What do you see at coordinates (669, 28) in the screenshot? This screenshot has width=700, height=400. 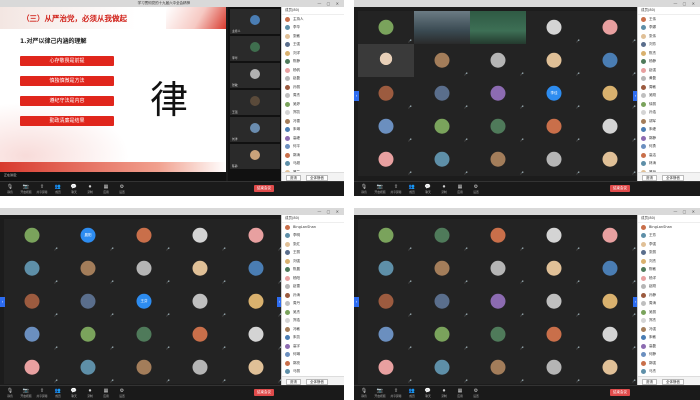 I see `participant-row: 李娜` at bounding box center [669, 28].